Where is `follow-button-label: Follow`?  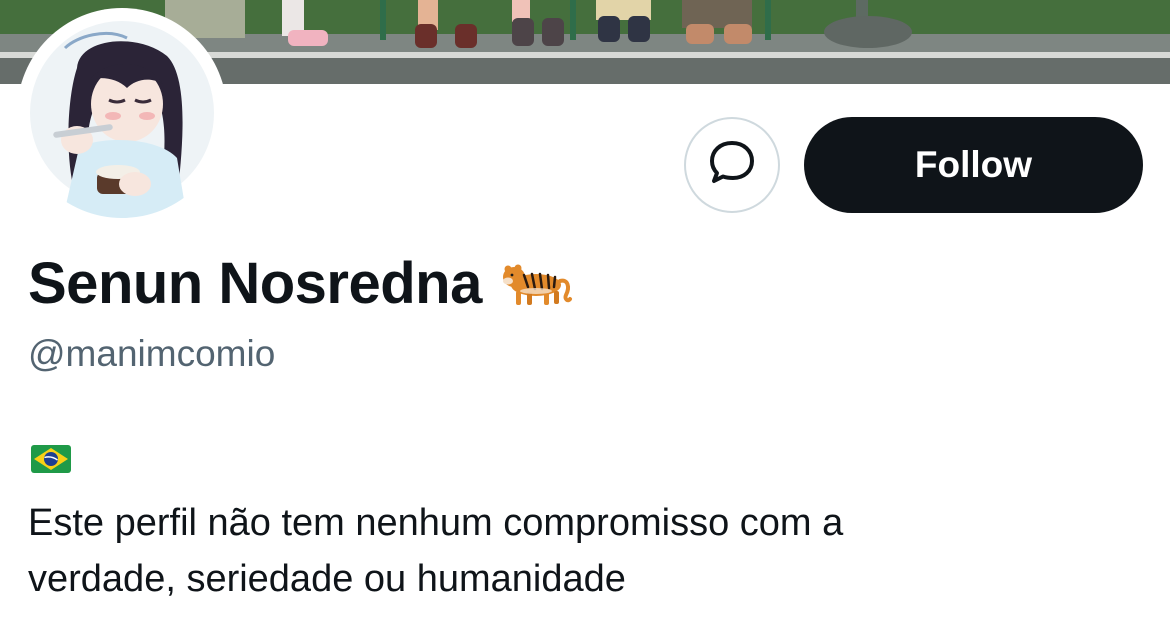 follow-button-label: Follow is located at coordinates (973, 164).